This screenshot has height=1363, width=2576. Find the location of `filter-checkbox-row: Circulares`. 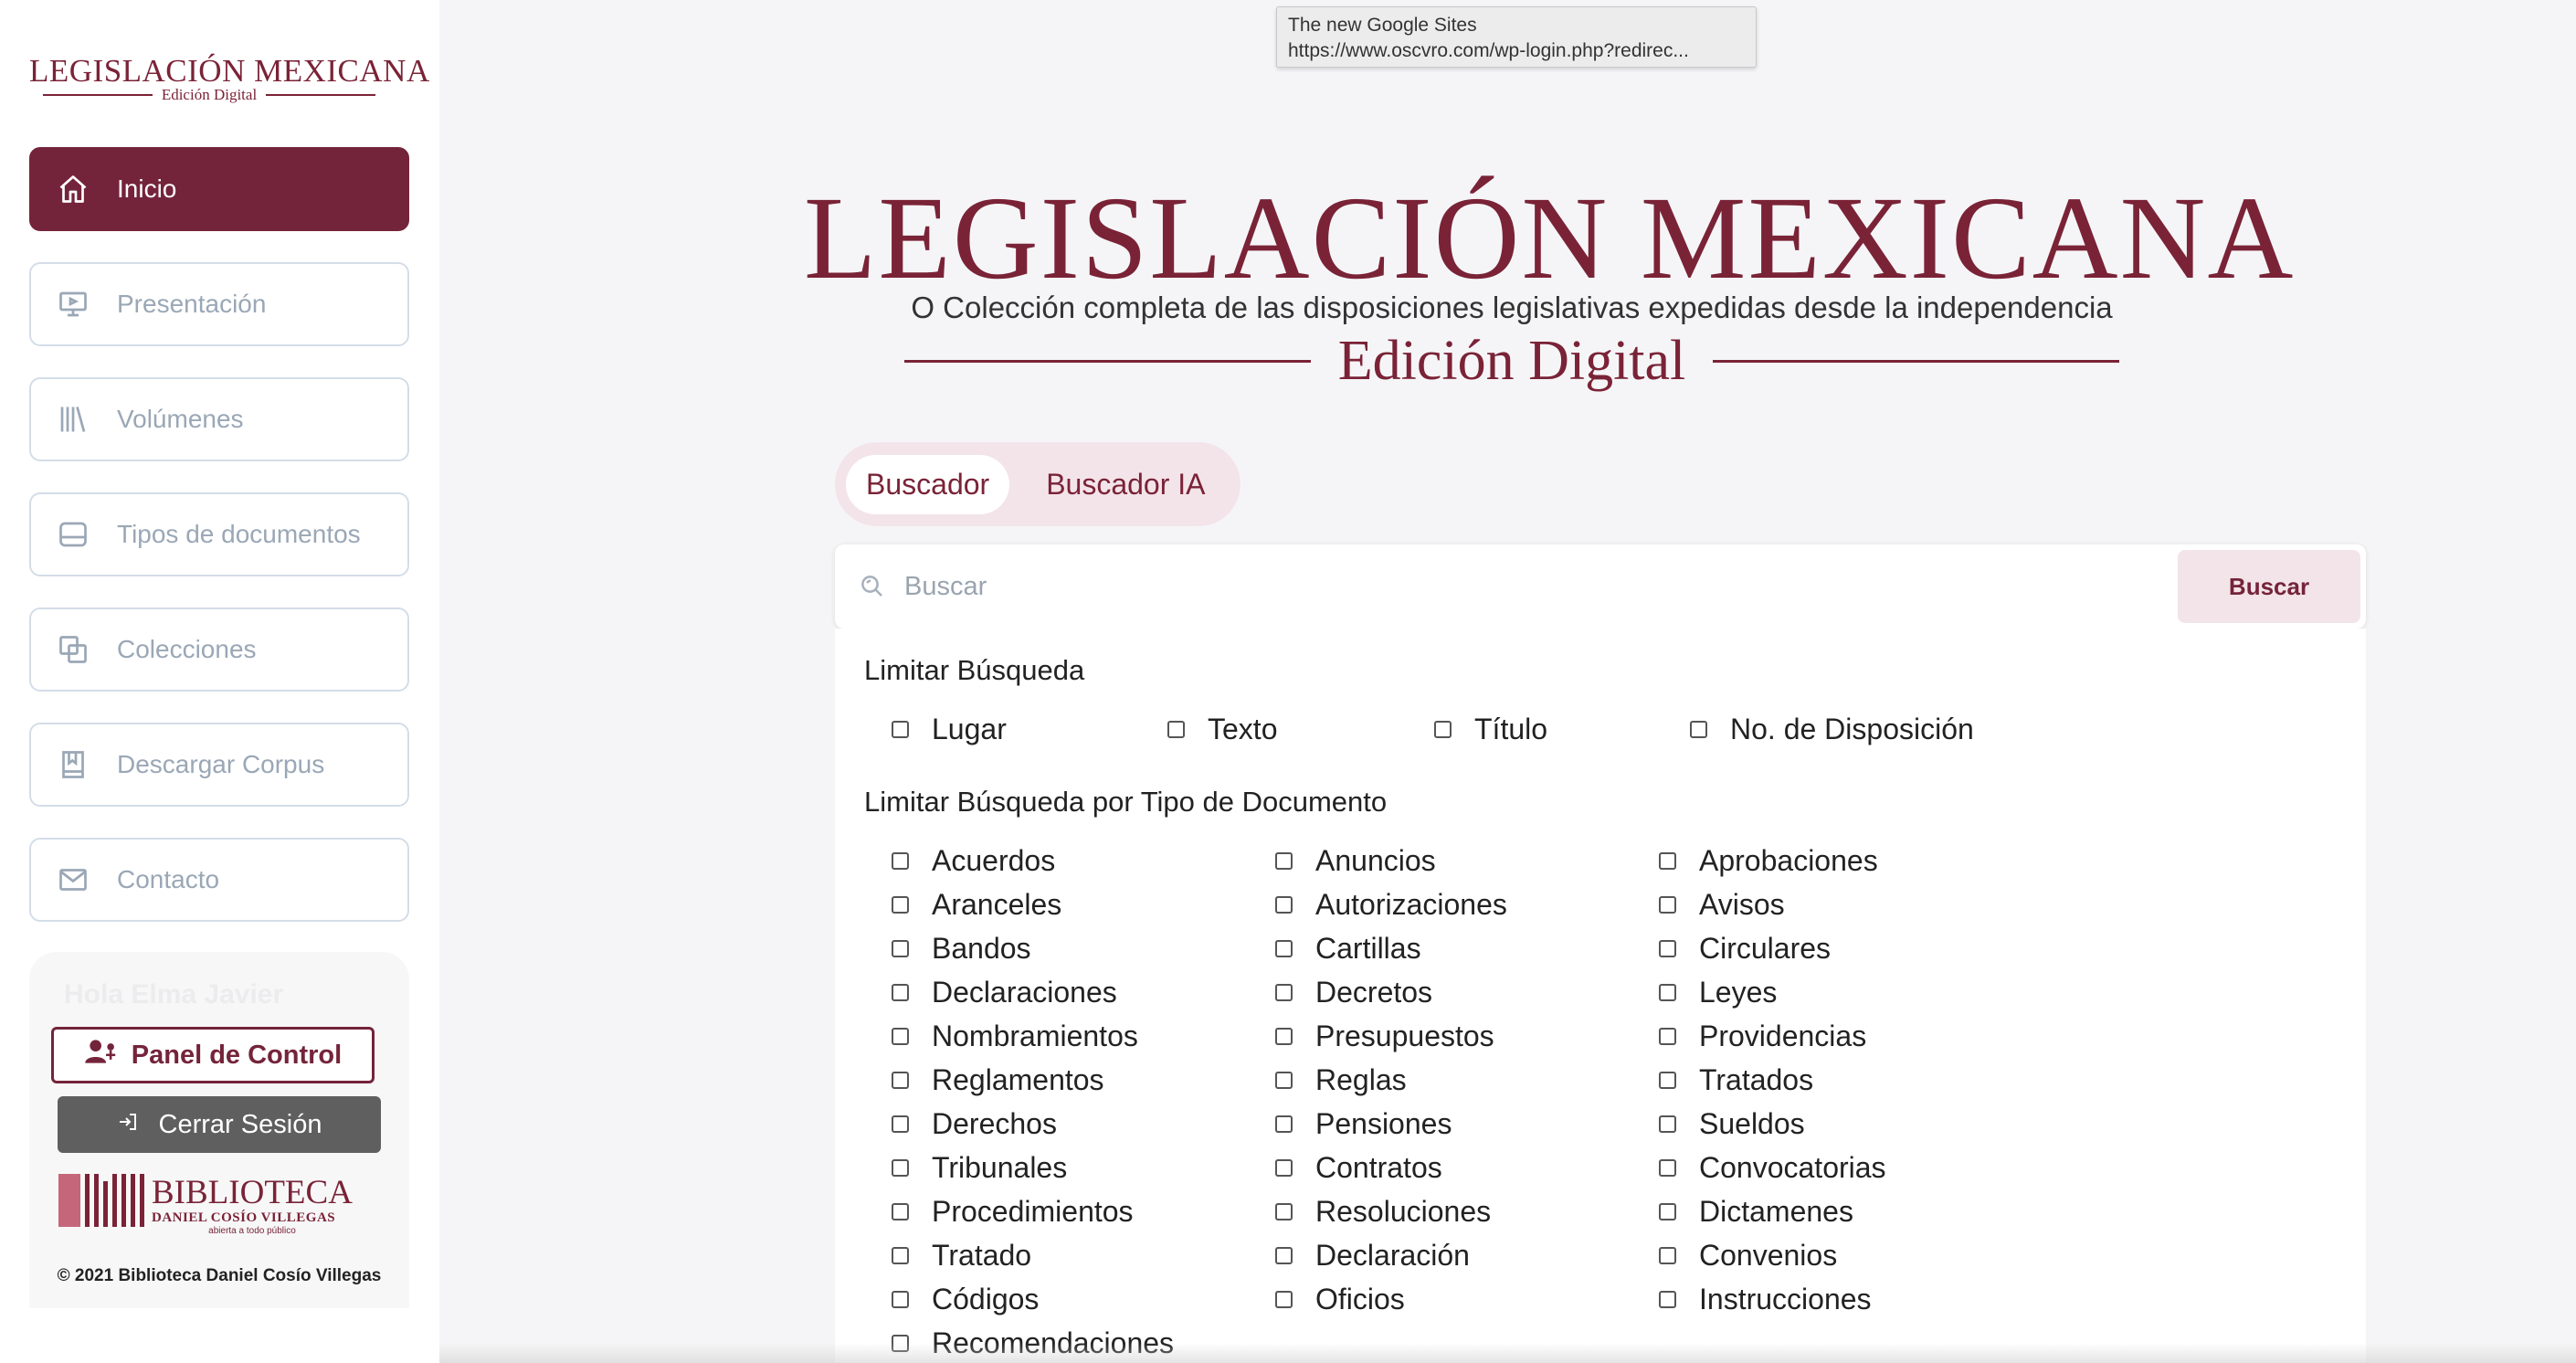

filter-checkbox-row: Circulares is located at coordinates (1745, 949).